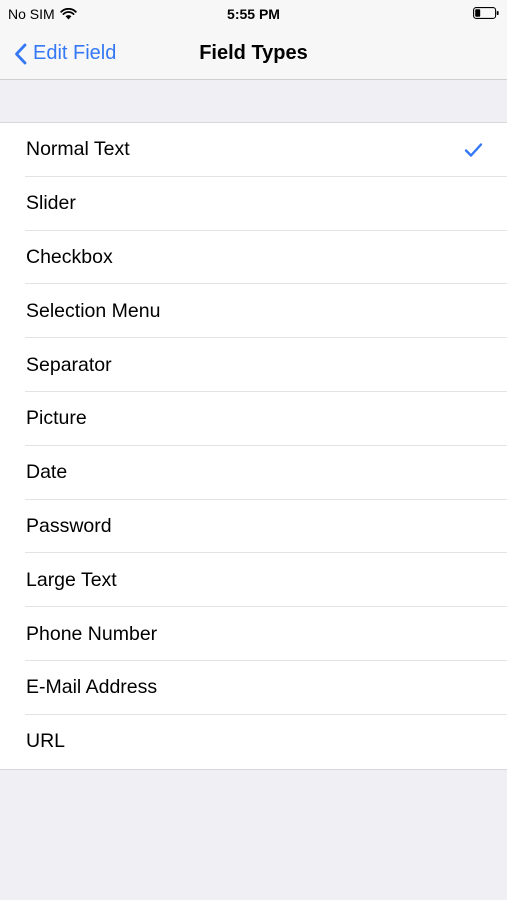  What do you see at coordinates (46, 741) in the screenshot?
I see `field-type-label: URL` at bounding box center [46, 741].